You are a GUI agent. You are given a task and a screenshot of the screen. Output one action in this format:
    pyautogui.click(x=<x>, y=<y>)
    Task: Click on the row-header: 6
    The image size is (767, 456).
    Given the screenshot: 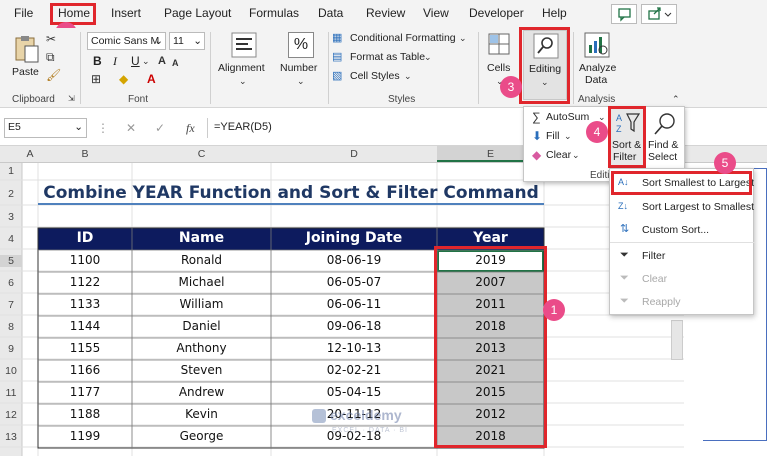 What is the action you would take?
    pyautogui.click(x=11, y=283)
    